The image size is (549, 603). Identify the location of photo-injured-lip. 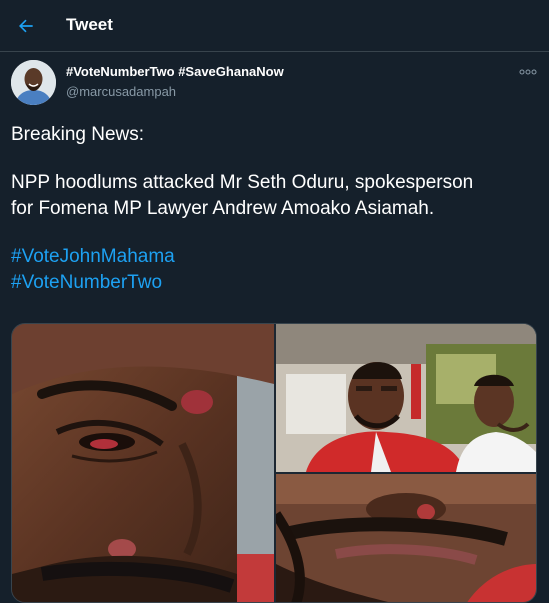
(406, 538).